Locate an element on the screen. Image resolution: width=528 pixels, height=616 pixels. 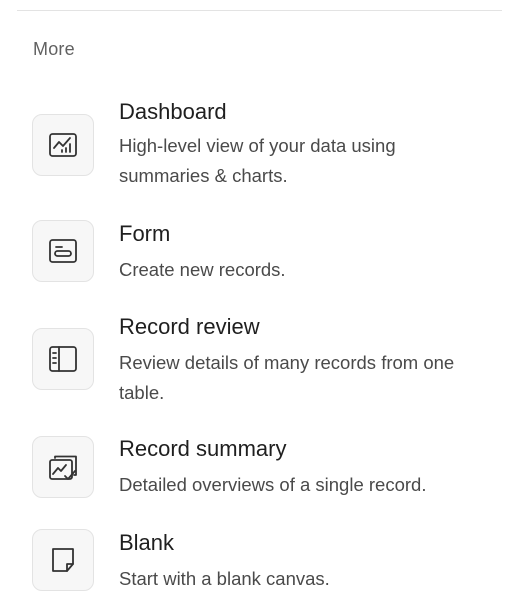
form-title: Form is located at coordinates (145, 233).